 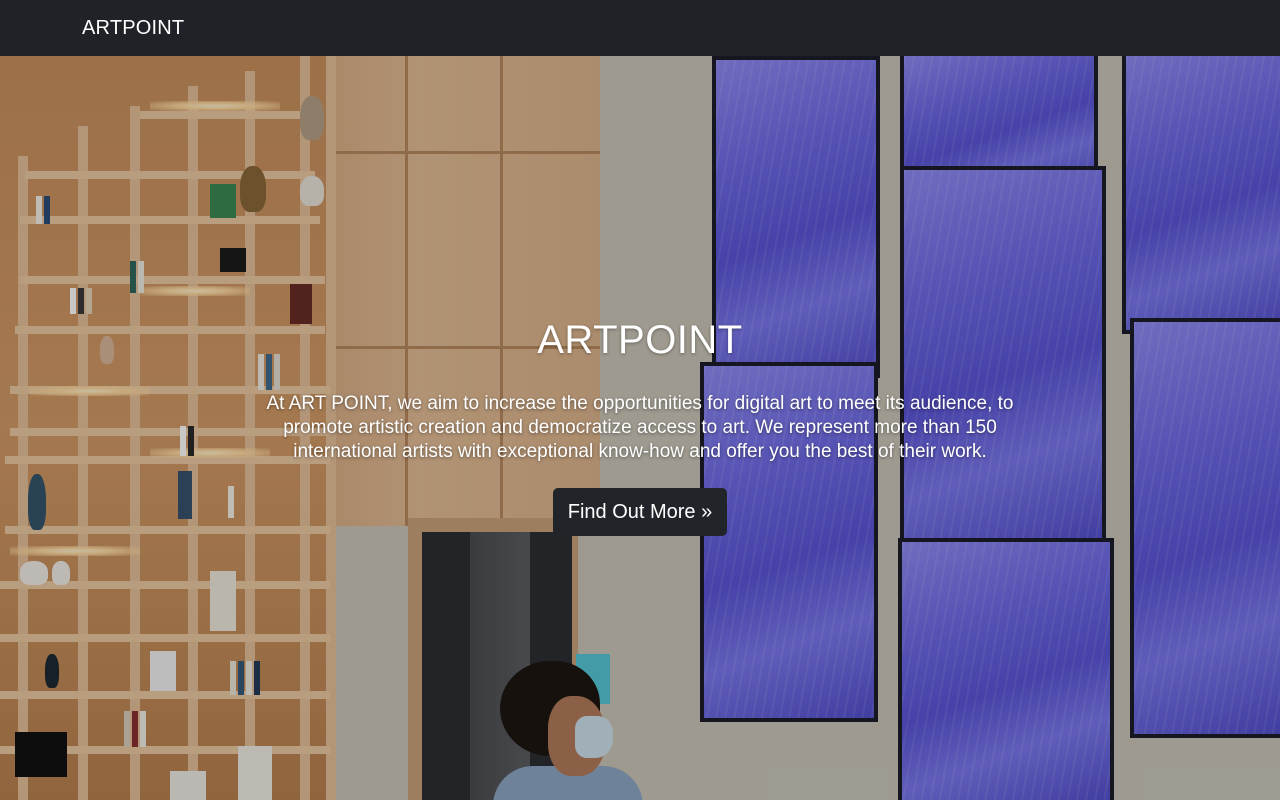 I want to click on top-navbar: ARTPOINT, so click(x=640, y=28).